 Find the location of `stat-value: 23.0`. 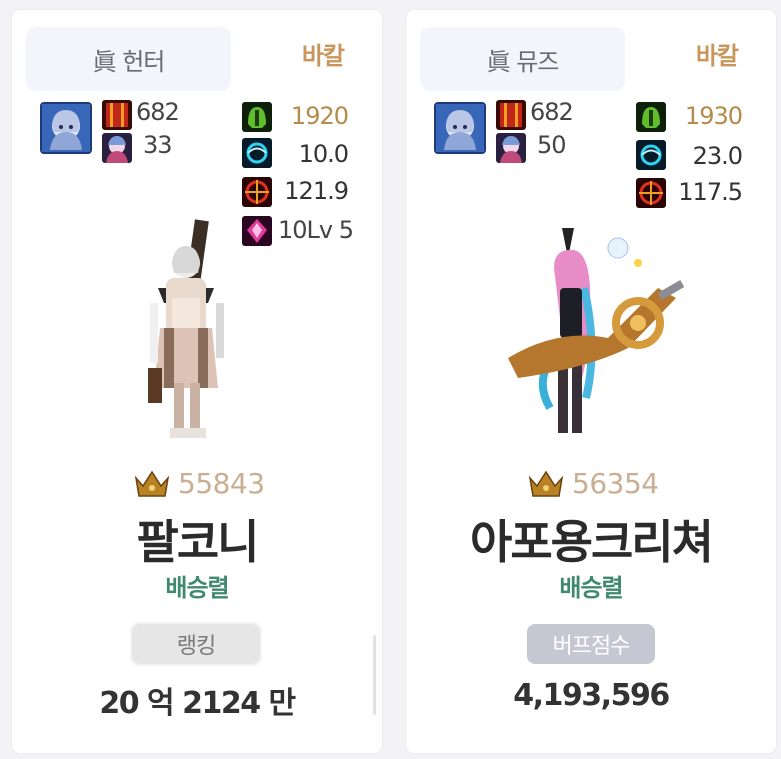

stat-value: 23.0 is located at coordinates (717, 156).